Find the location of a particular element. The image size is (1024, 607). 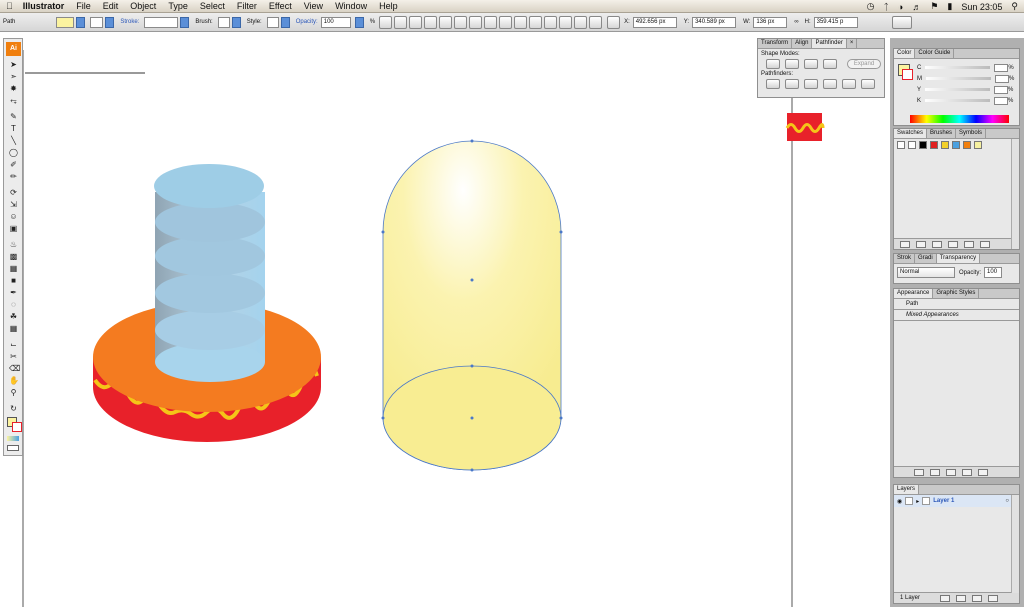

minus-back-button is located at coordinates (868, 84).